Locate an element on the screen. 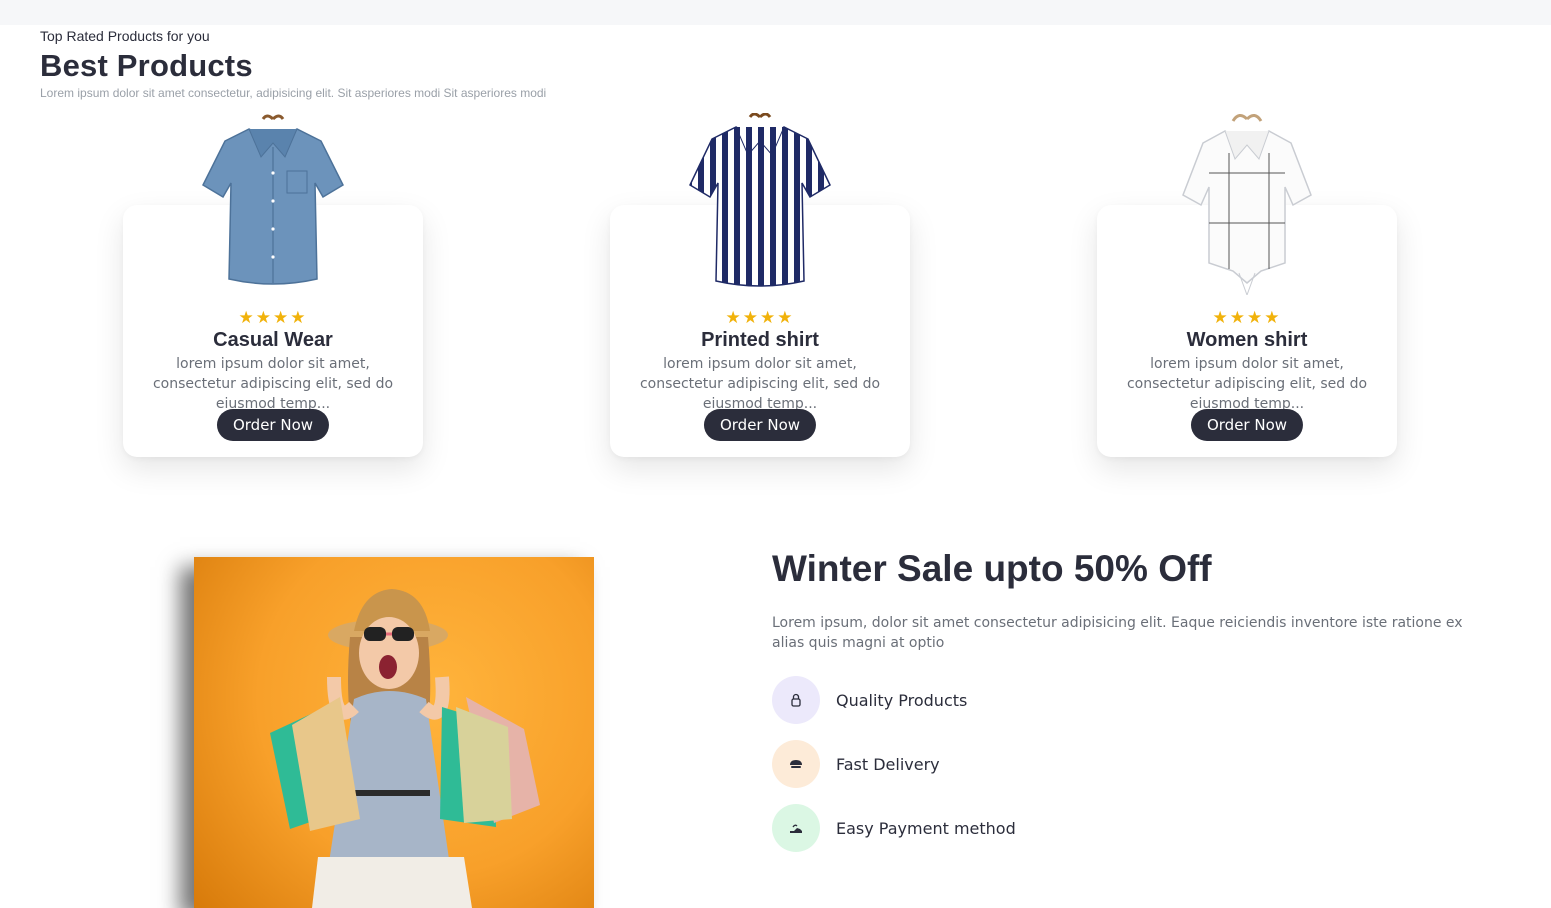  delivery-icon is located at coordinates (796, 764).